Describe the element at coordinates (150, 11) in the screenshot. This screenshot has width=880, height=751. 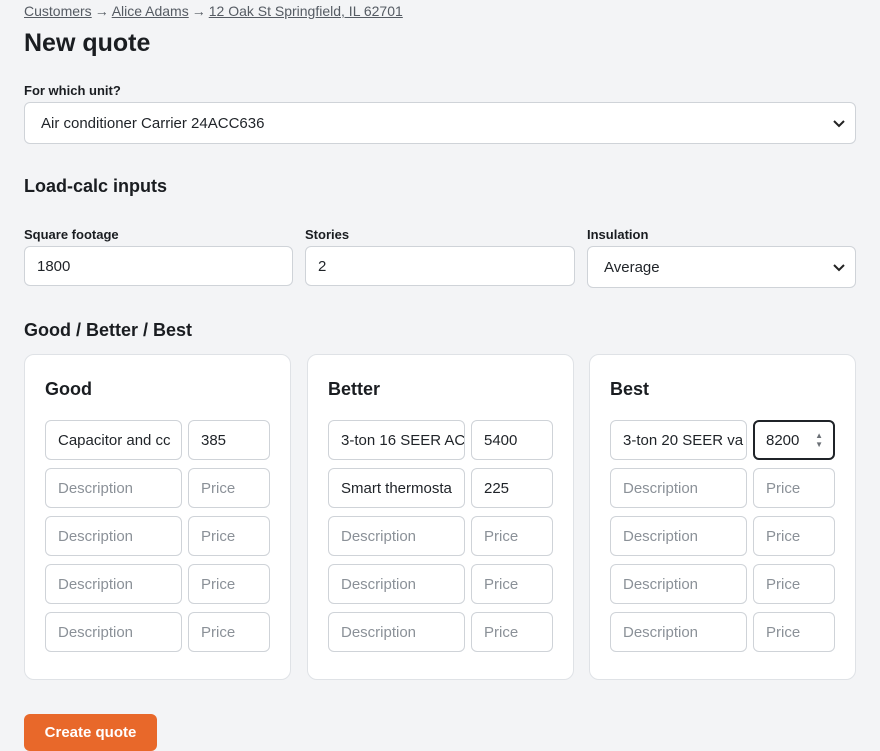
I see `breadcrumb-customer-link: Alice Adams` at that location.